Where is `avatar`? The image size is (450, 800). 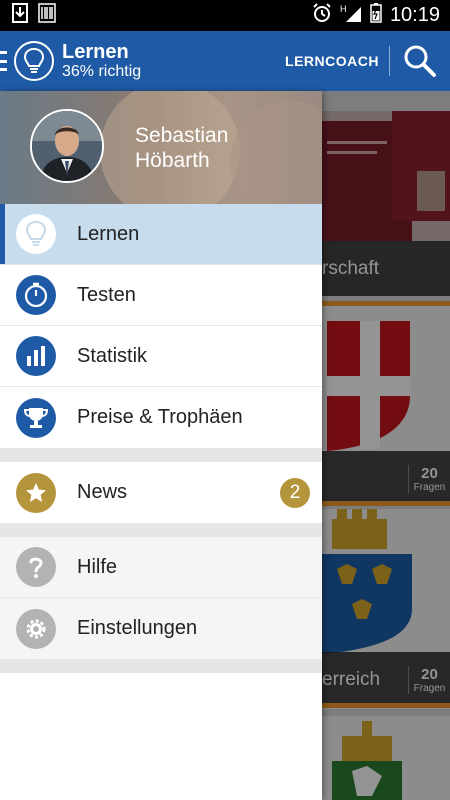 avatar is located at coordinates (67, 146).